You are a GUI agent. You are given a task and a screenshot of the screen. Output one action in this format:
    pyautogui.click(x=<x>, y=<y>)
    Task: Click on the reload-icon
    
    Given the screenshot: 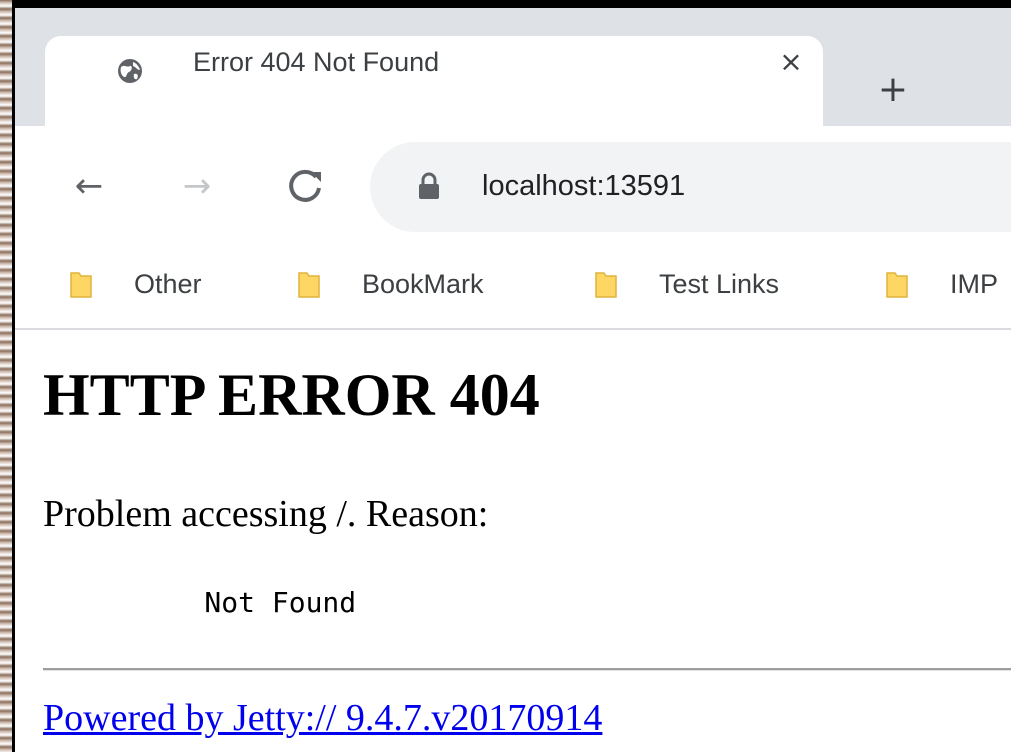 What is the action you would take?
    pyautogui.click(x=305, y=186)
    